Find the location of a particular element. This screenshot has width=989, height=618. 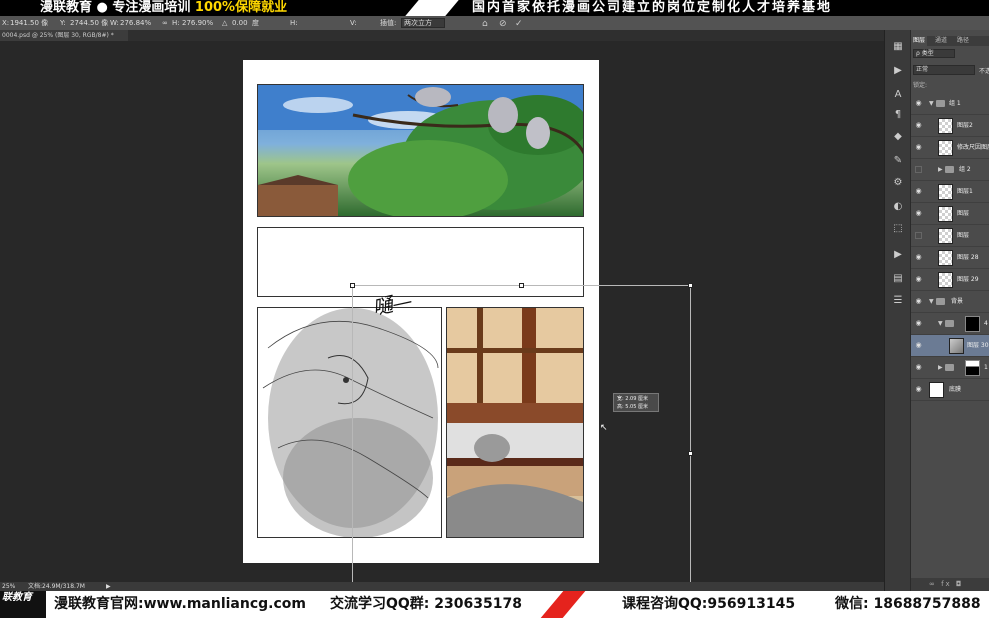

link-layers-icon: ∞ is located at coordinates (933, 584).